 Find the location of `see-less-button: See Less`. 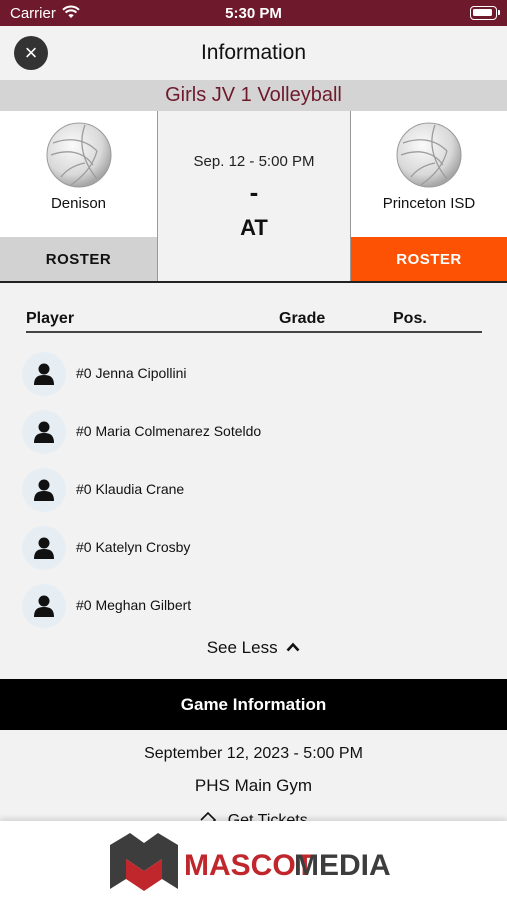

see-less-button: See Less is located at coordinates (253, 648).